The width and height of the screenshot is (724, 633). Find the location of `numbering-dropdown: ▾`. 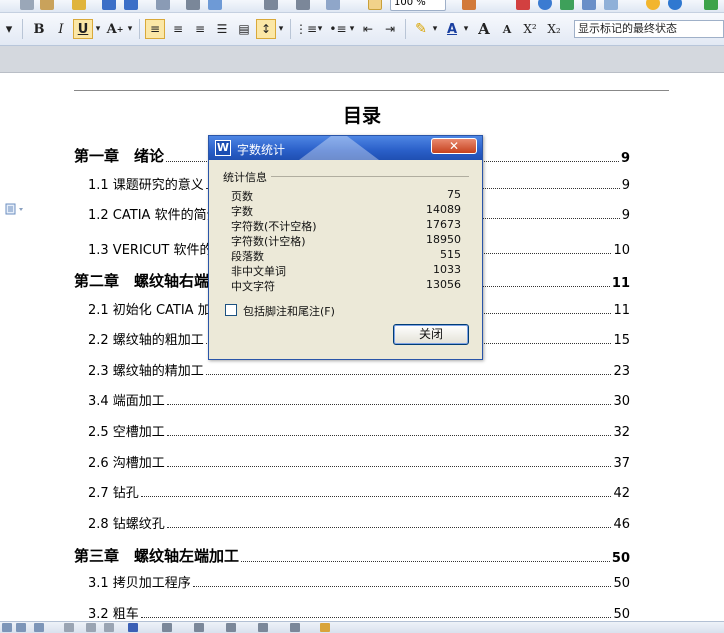

numbering-dropdown: ▾ is located at coordinates (320, 29).